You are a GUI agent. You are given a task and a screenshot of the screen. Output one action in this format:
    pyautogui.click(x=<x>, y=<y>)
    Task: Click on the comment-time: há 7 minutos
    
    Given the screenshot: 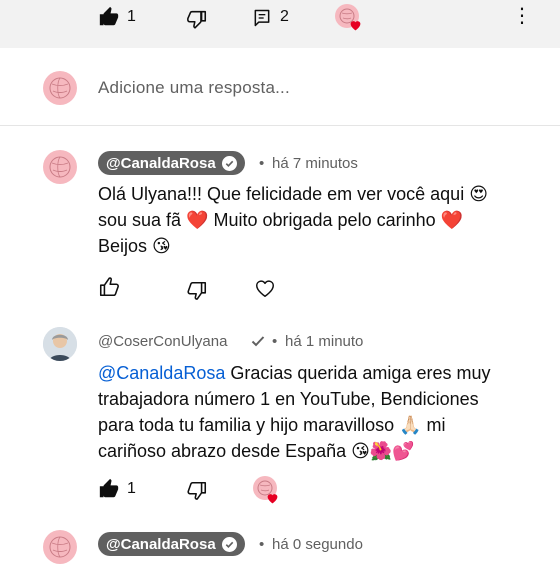 What is the action you would take?
    pyautogui.click(x=315, y=163)
    